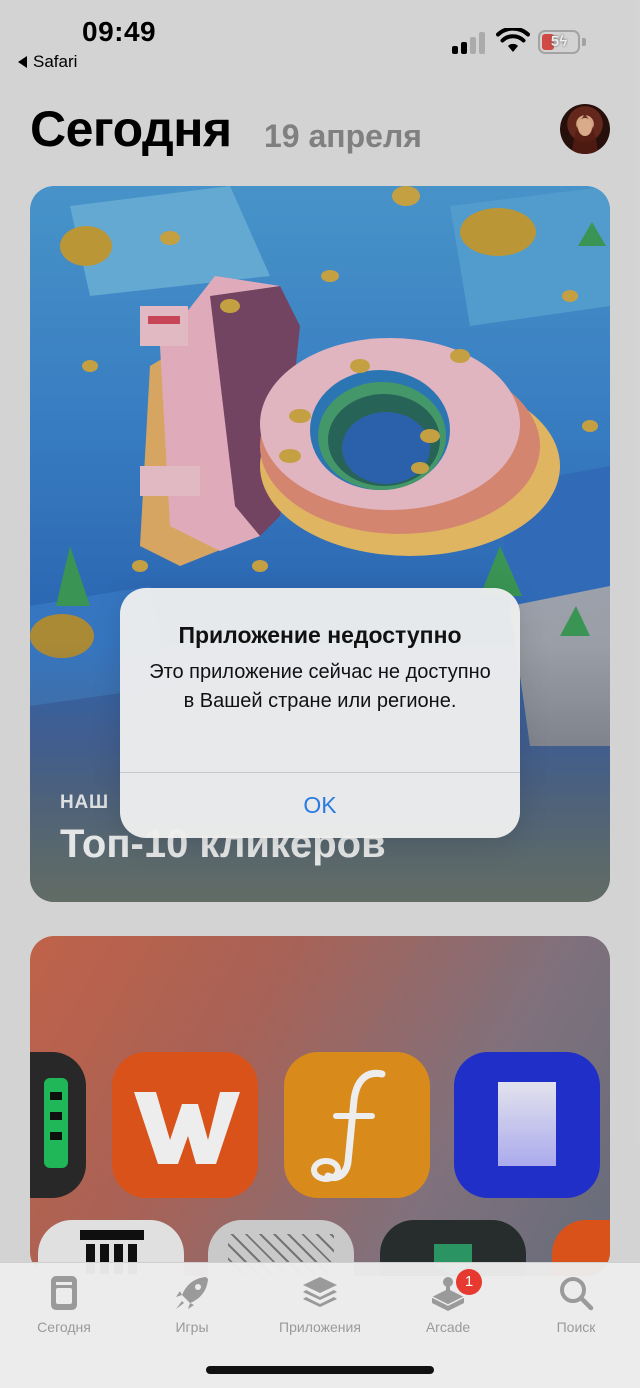 This screenshot has height=1388, width=640. What do you see at coordinates (192, 1327) in the screenshot?
I see `tab-games-label: Игры` at bounding box center [192, 1327].